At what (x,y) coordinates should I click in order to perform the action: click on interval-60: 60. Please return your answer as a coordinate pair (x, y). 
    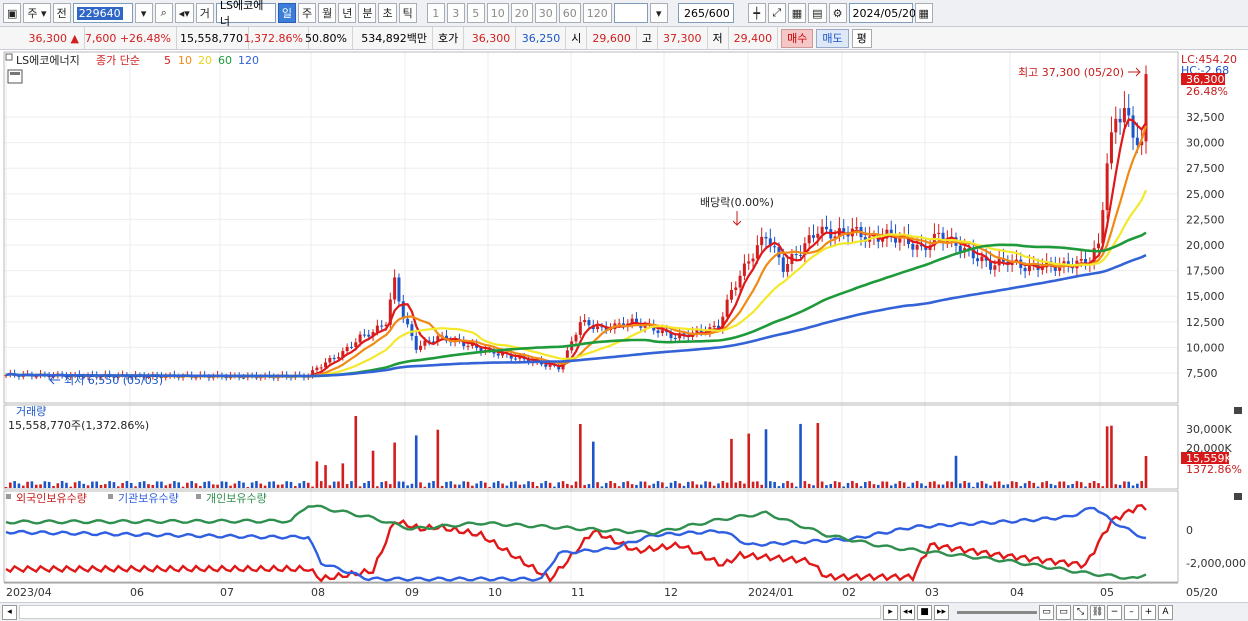
    Looking at the image, I should click on (569, 13).